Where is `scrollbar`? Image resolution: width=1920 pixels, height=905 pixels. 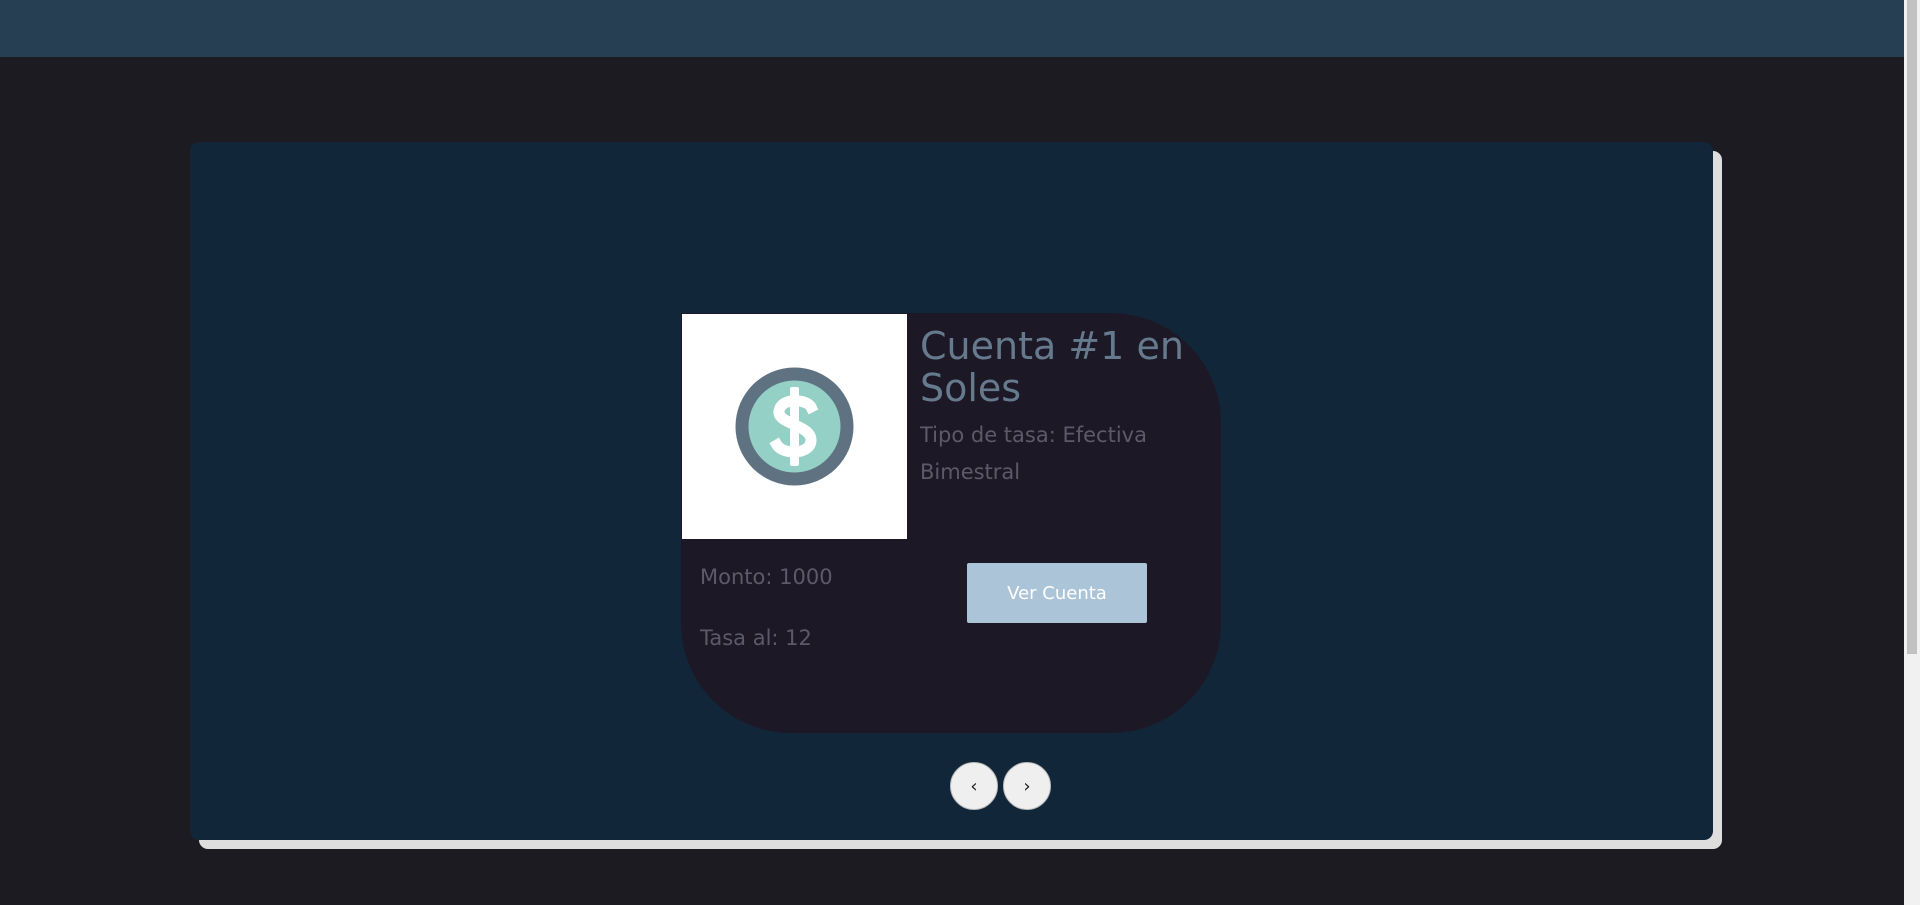 scrollbar is located at coordinates (1912, 452).